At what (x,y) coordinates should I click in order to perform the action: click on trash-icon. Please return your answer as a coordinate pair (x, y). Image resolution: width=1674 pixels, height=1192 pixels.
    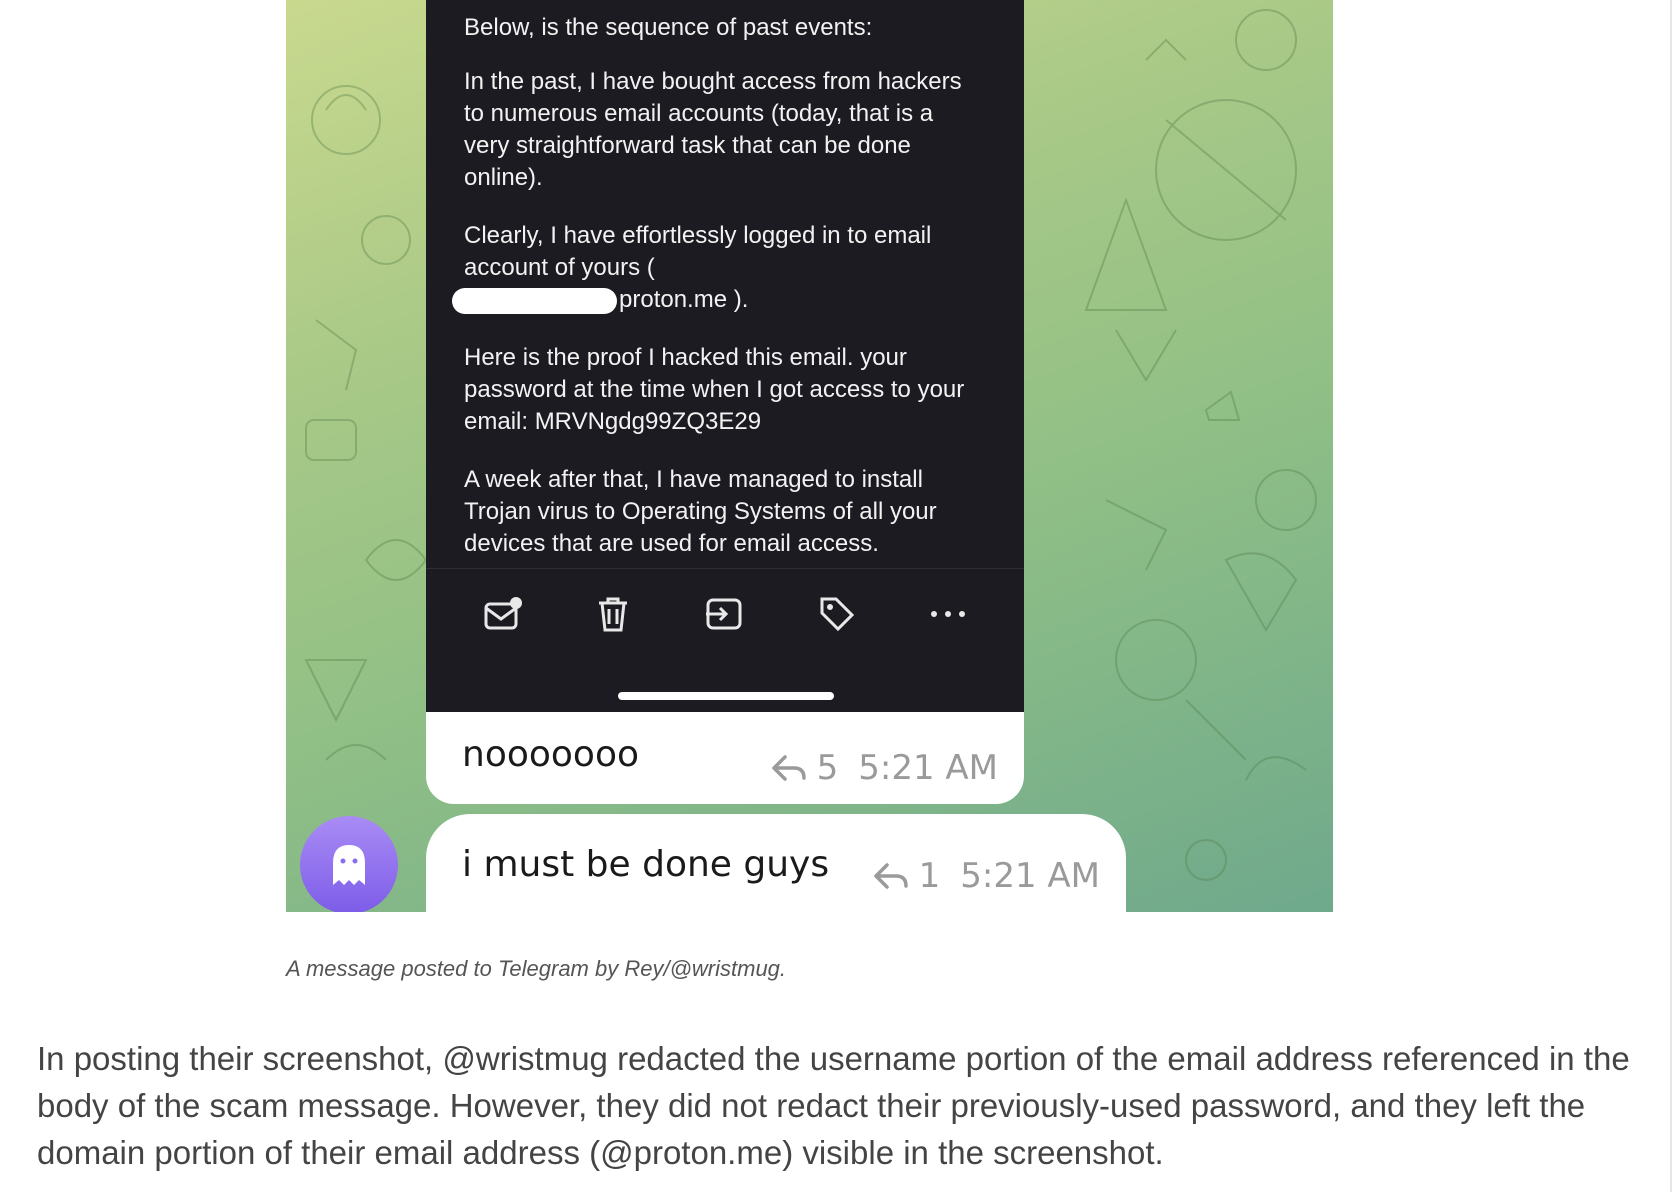
    Looking at the image, I should click on (613, 614).